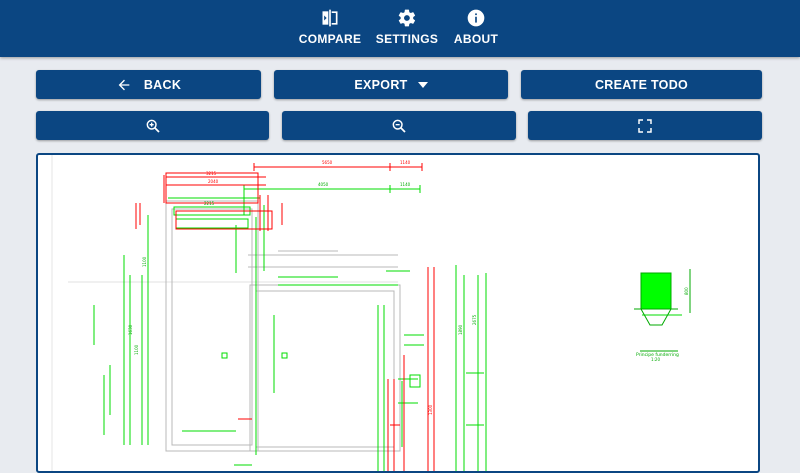 This screenshot has height=473, width=800. What do you see at coordinates (327, 162) in the screenshot?
I see `dim-label-top-1: 5650` at bounding box center [327, 162].